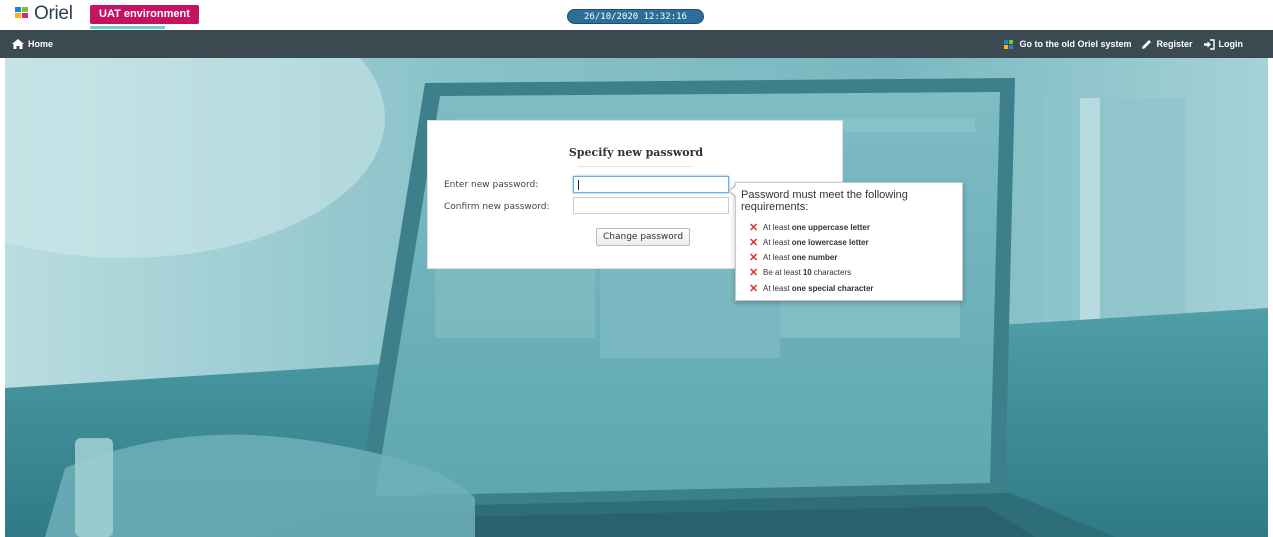 This screenshot has width=1273, height=537. What do you see at coordinates (800, 272) in the screenshot?
I see `requirement-item: ✕ Be at least 10 characters` at bounding box center [800, 272].